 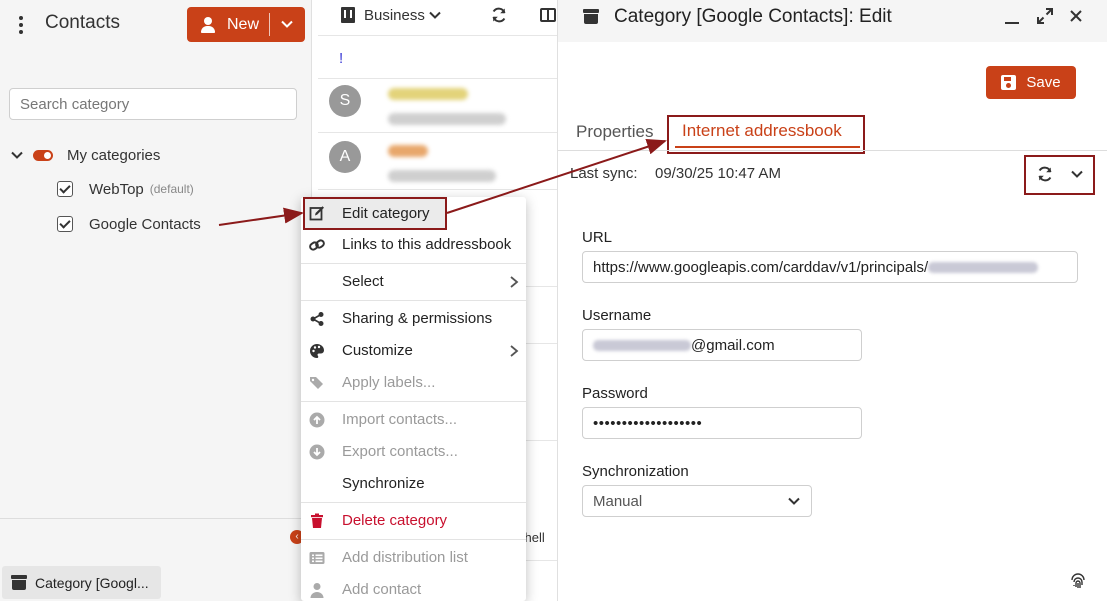 I want to click on menu-item-label: Links to this addressbook, so click(x=427, y=244).